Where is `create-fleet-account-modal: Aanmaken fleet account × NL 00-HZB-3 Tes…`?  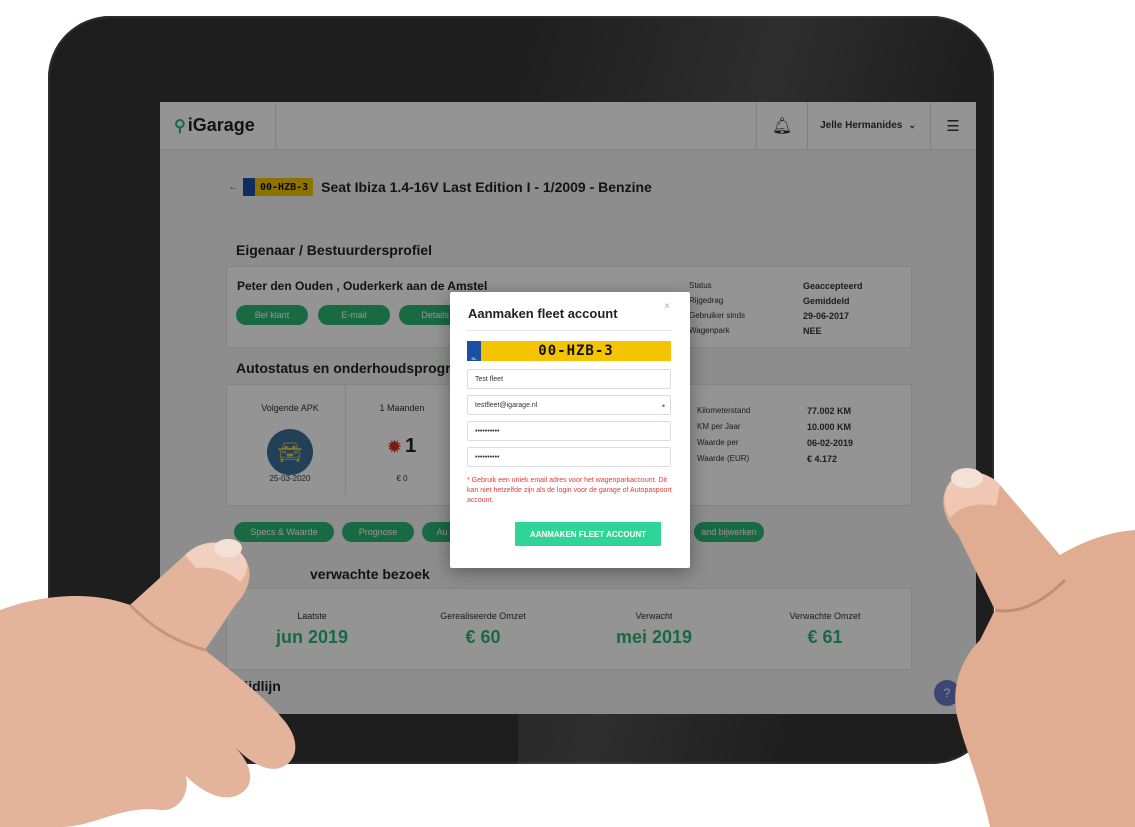 create-fleet-account-modal: Aanmaken fleet account × NL 00-HZB-3 Tes… is located at coordinates (570, 430).